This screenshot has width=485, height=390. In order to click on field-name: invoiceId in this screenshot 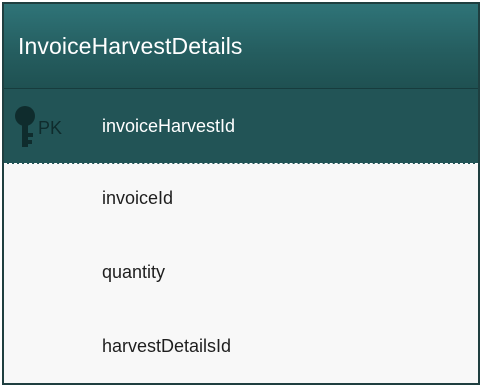, I will do `click(138, 198)`.